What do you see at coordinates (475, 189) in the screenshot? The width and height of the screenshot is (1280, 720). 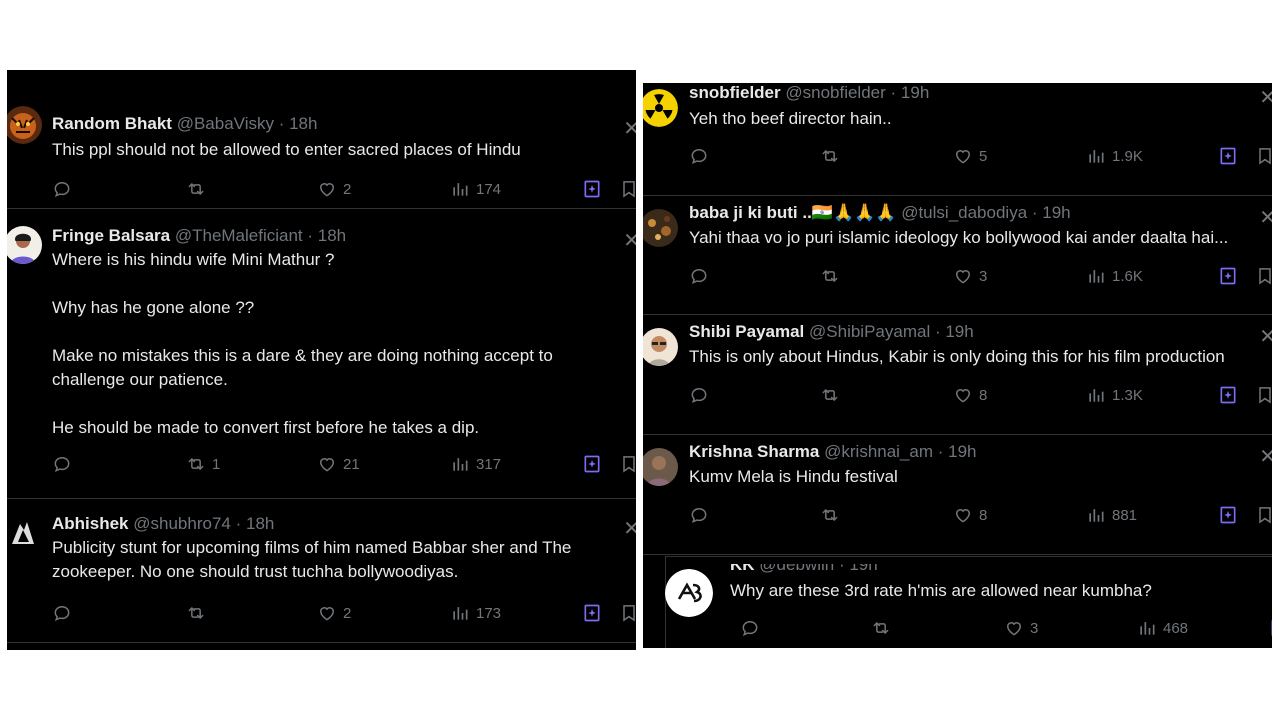 I see `views-button: 174` at bounding box center [475, 189].